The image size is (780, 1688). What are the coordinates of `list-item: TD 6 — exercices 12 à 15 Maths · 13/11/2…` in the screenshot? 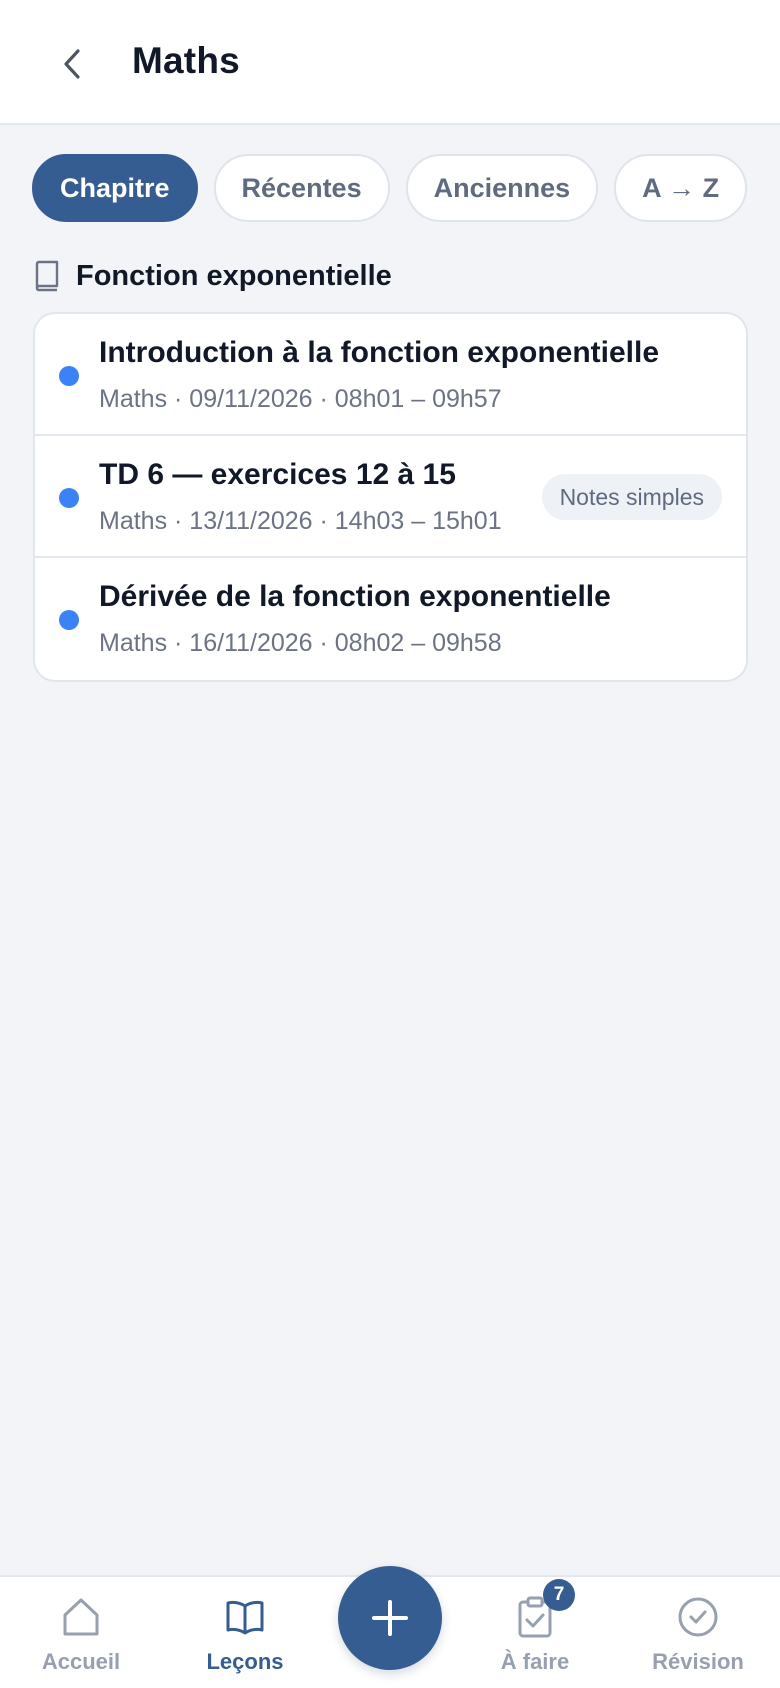 It's located at (390, 497).